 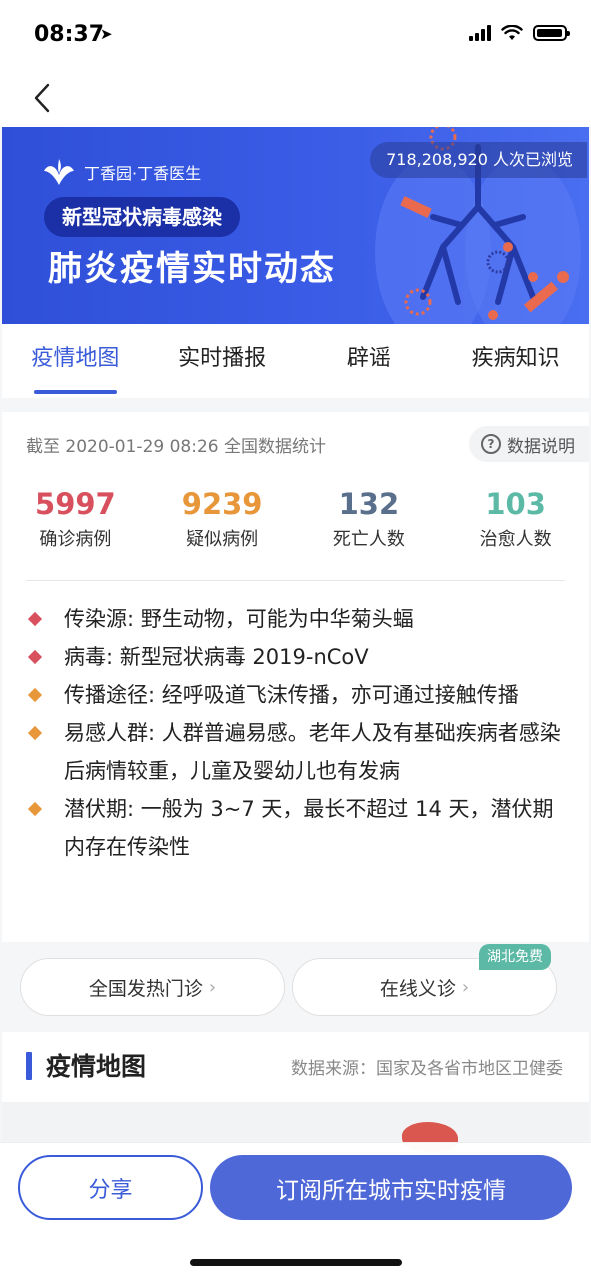 I want to click on info-item-transmission: 传播途径: 经呼吸道飞沫传播，亦可通过接触传播, so click(x=294, y=695).